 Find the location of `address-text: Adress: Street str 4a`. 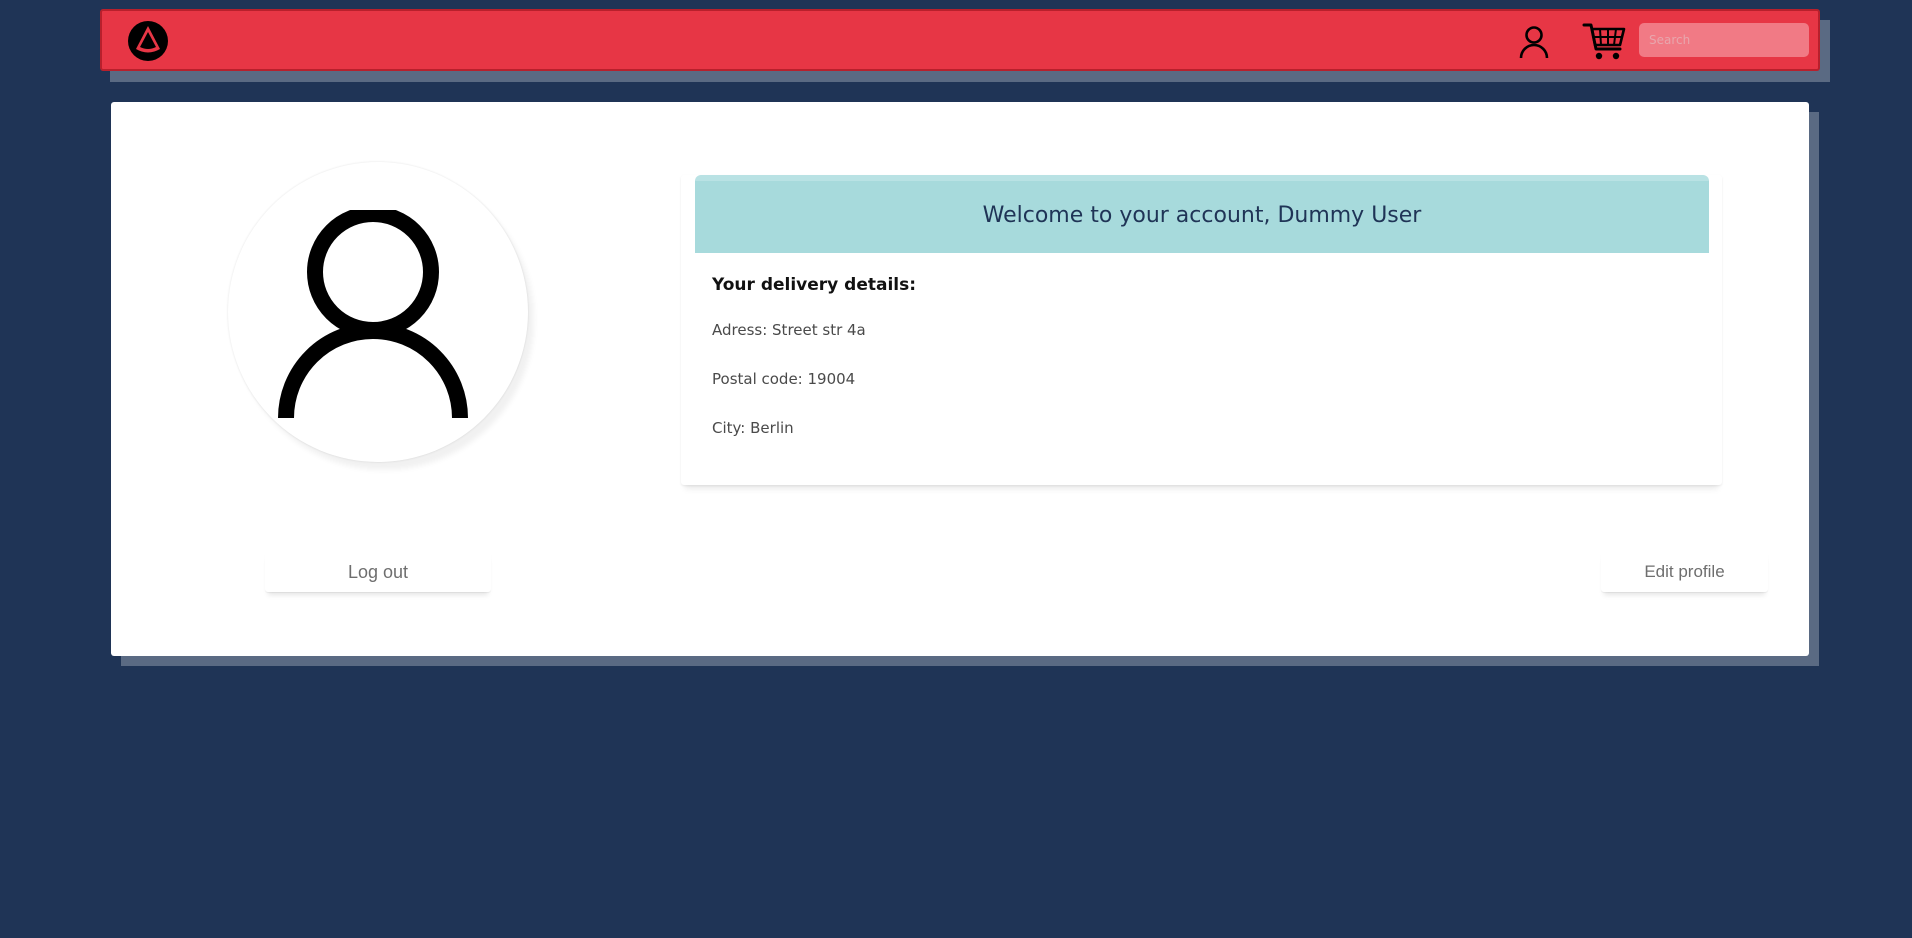

address-text: Adress: Street str 4a is located at coordinates (789, 330).